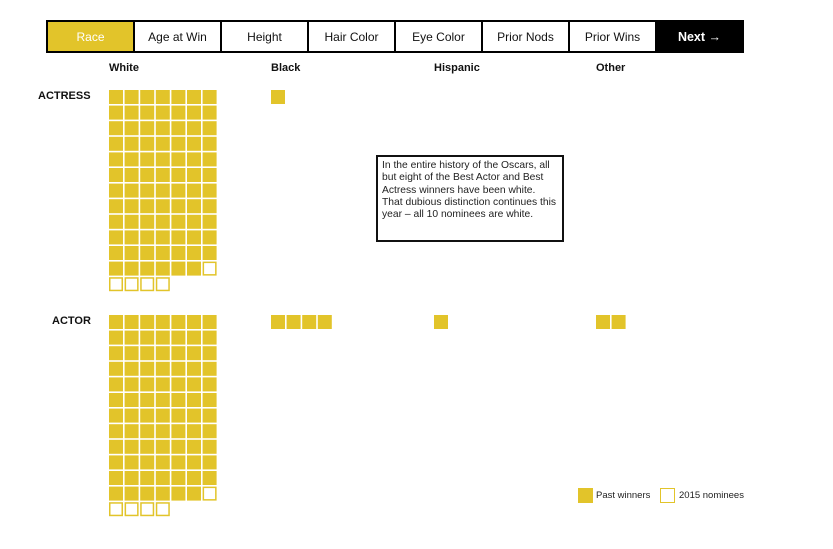  Describe the element at coordinates (711, 495) in the screenshot. I see `legend-nominee-label: 2015 nominees` at that location.